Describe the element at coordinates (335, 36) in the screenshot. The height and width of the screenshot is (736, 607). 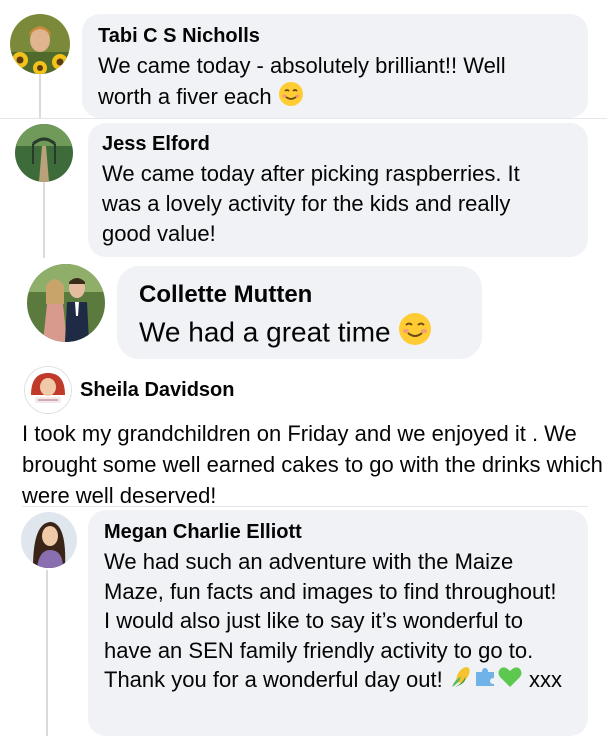
I see `comment-author: Tabi C S Nicholls` at that location.